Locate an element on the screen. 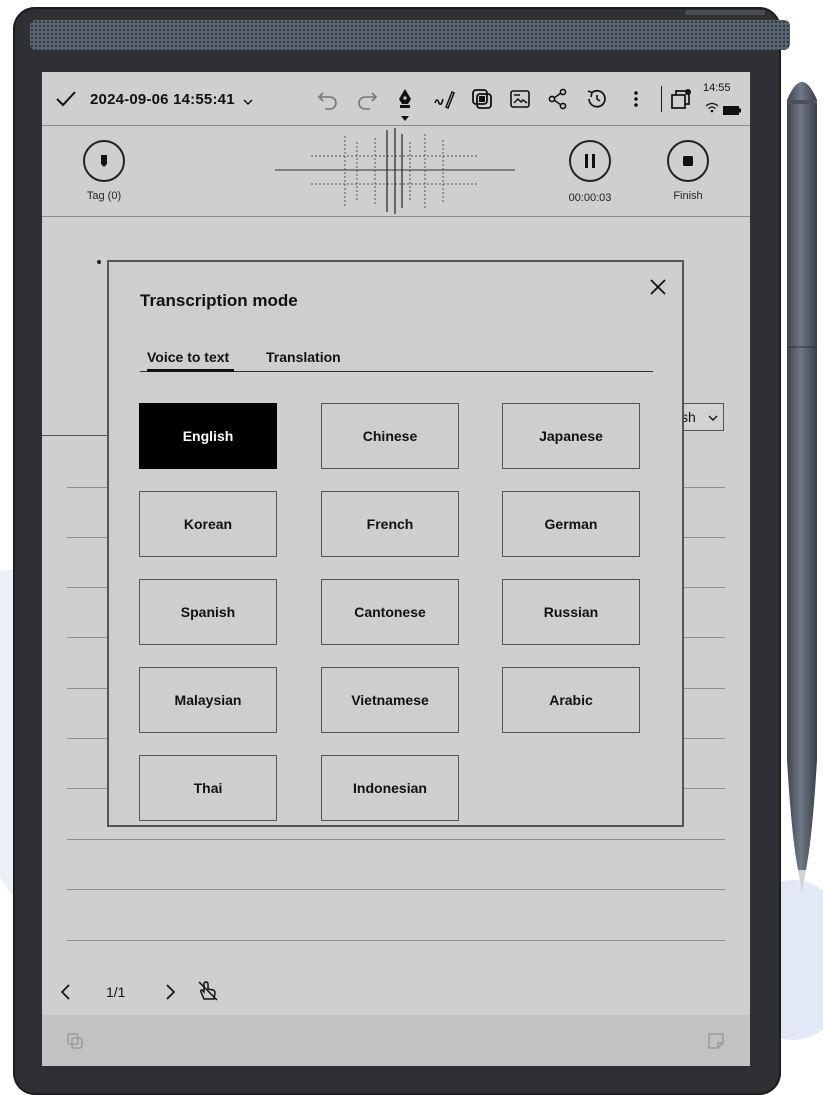 This screenshot has width=823, height=1095. active-tab-indicator is located at coordinates (190, 370).